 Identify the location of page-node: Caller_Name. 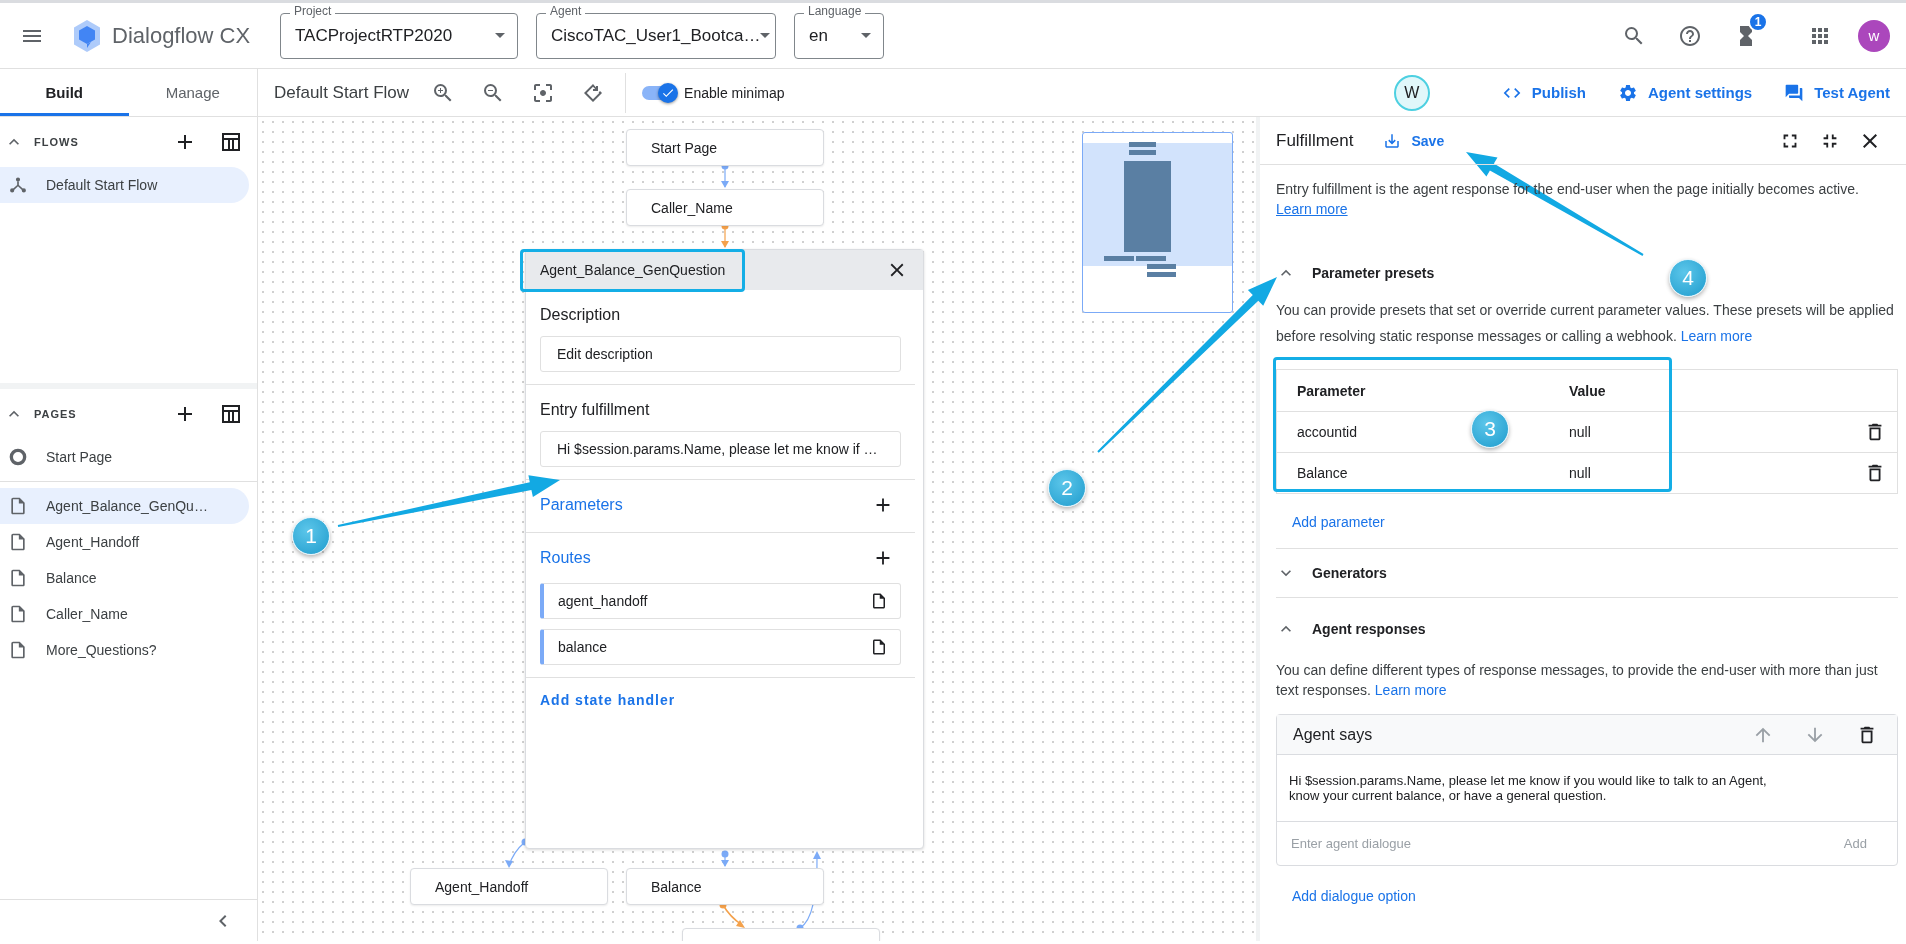
(725, 207).